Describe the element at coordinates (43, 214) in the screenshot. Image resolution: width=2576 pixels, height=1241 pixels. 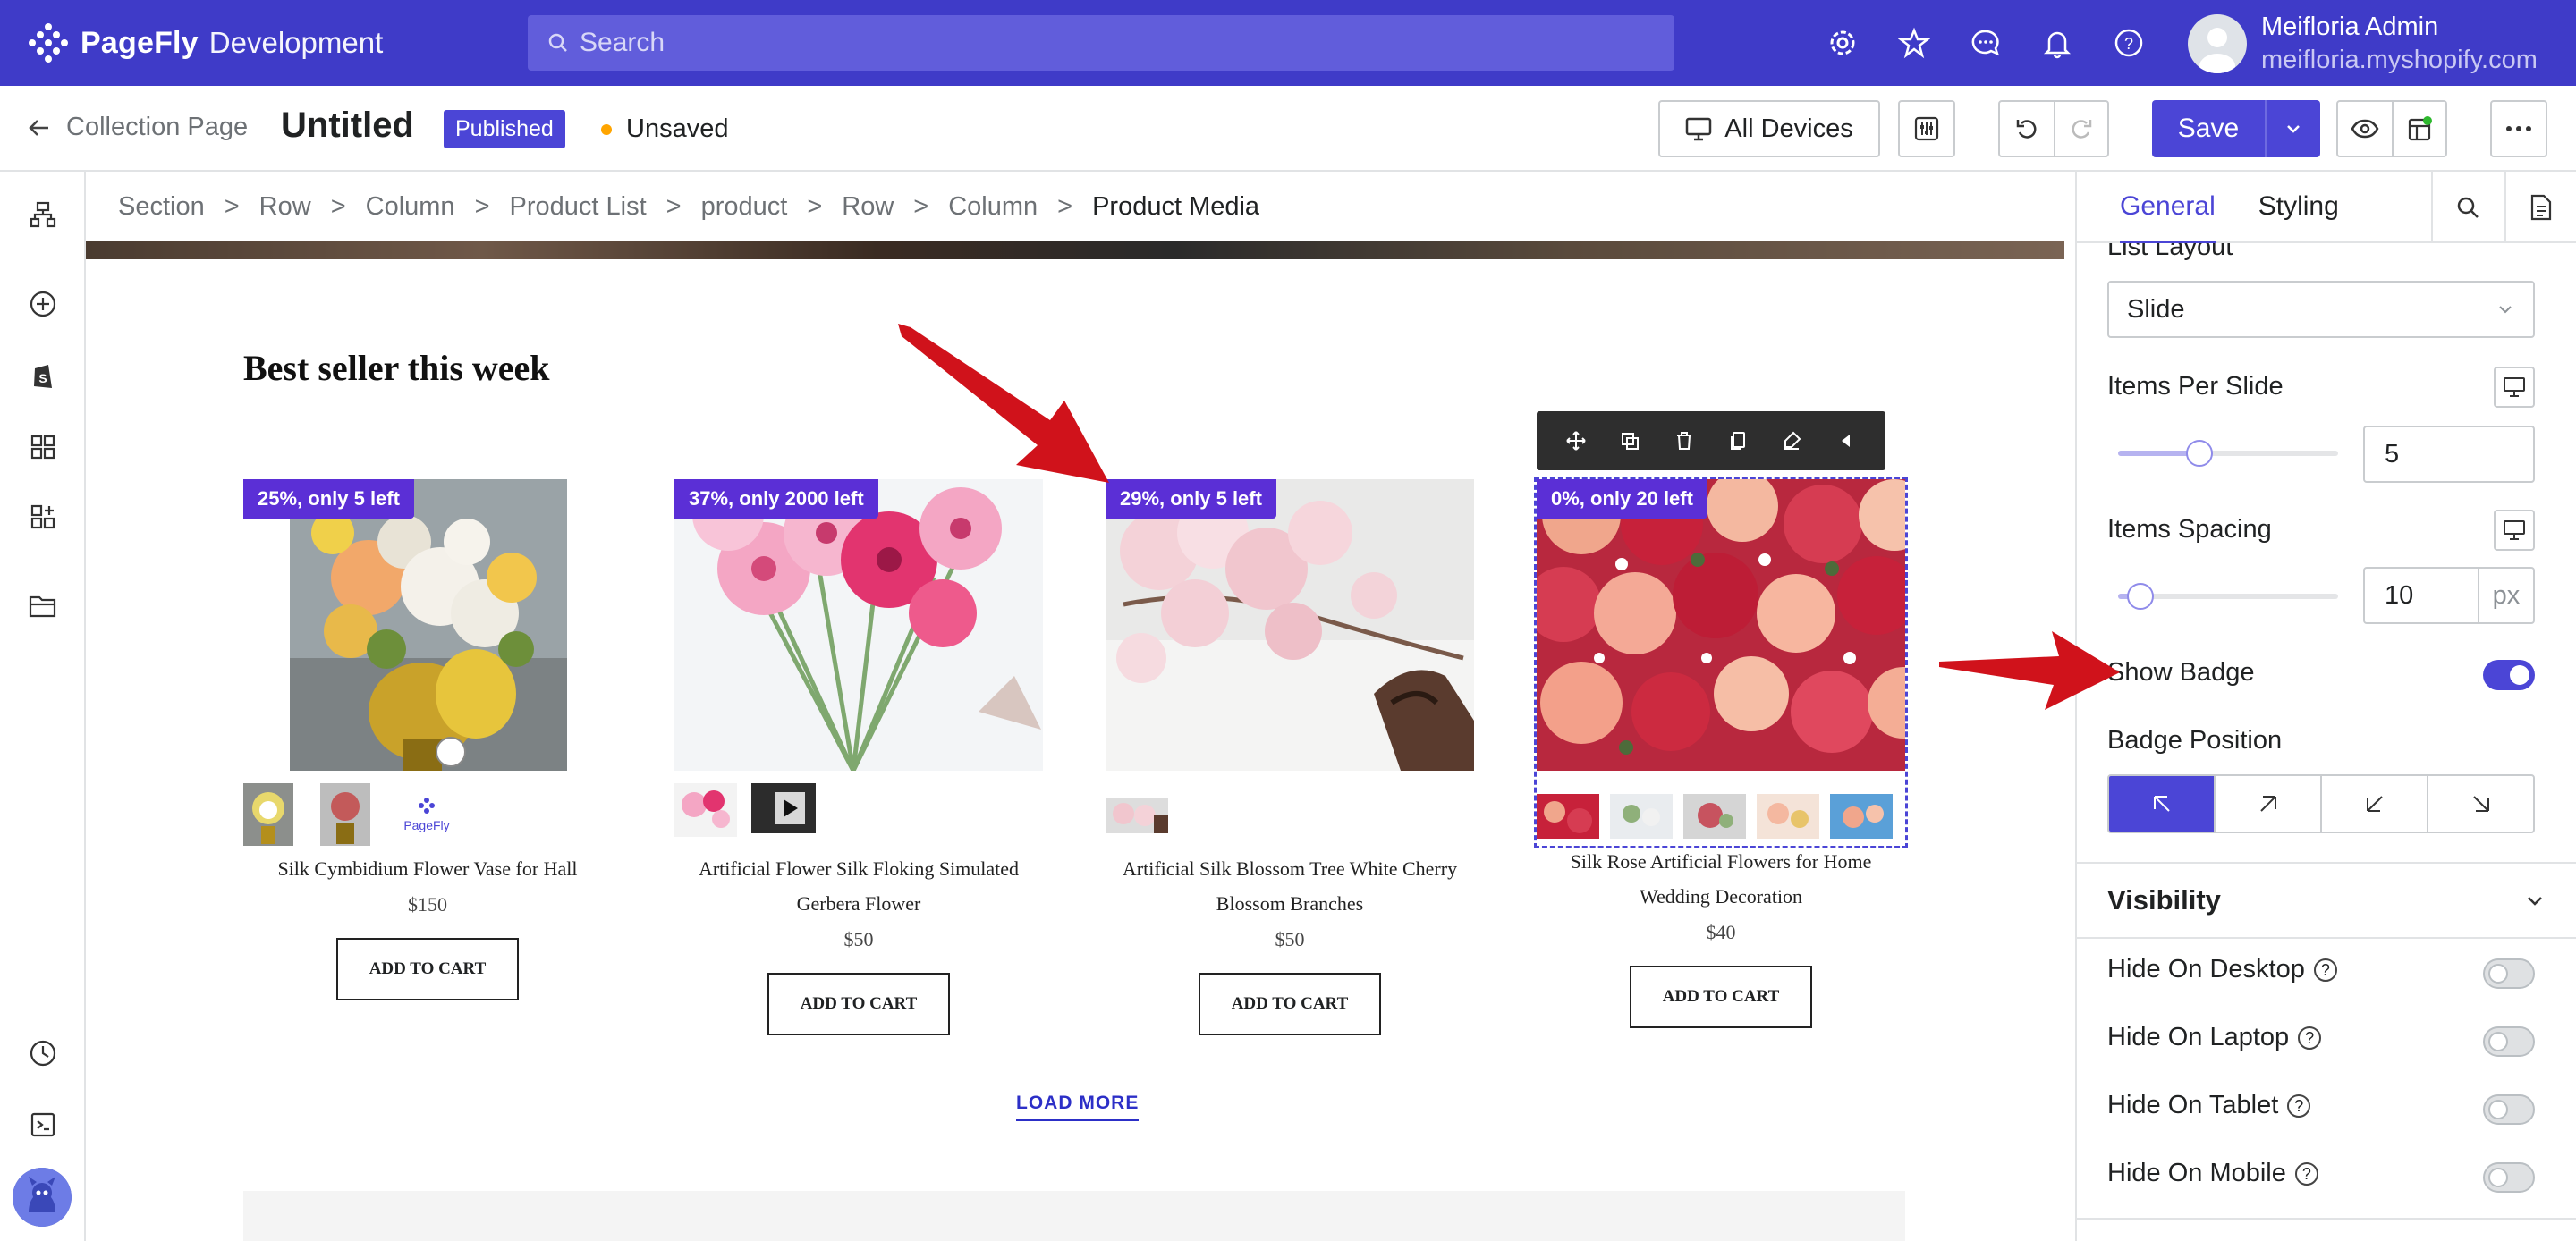
I see `layers-icon` at that location.